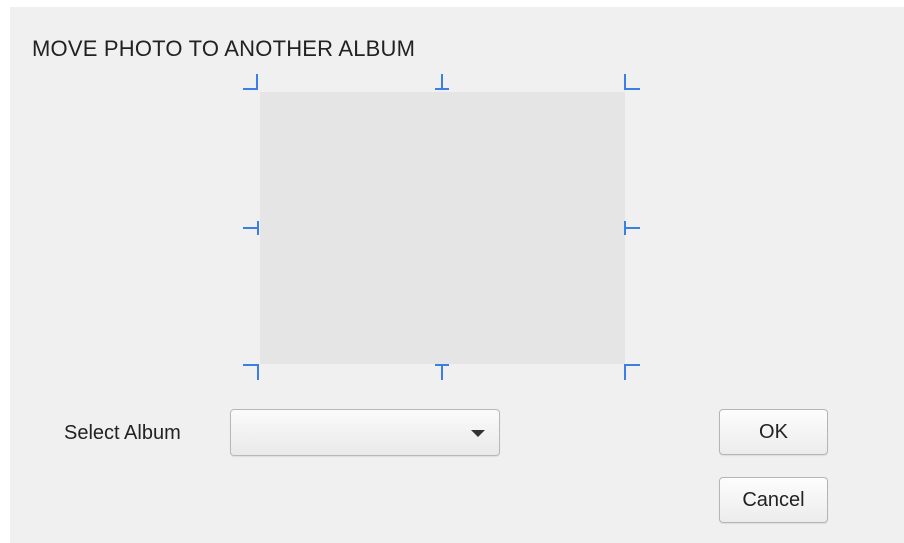  What do you see at coordinates (632, 82) in the screenshot?
I see `crop-handle-top-right` at bounding box center [632, 82].